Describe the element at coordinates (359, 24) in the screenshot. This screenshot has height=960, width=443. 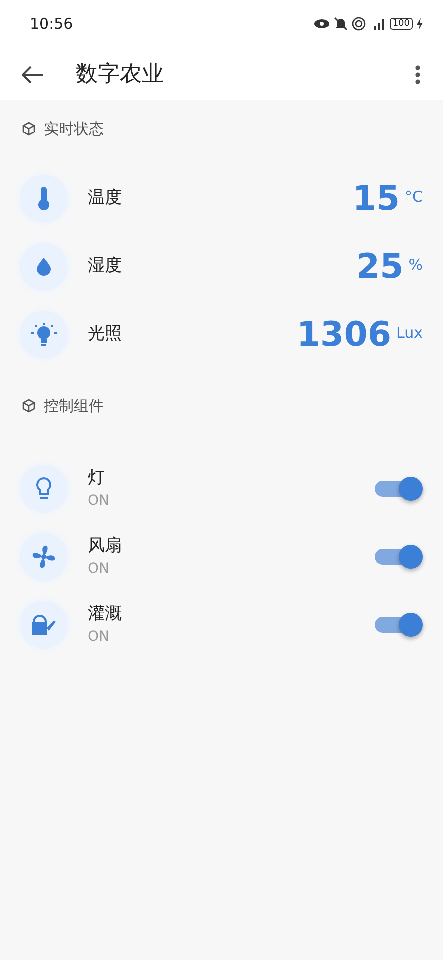
I see `hotspot-icon` at that location.